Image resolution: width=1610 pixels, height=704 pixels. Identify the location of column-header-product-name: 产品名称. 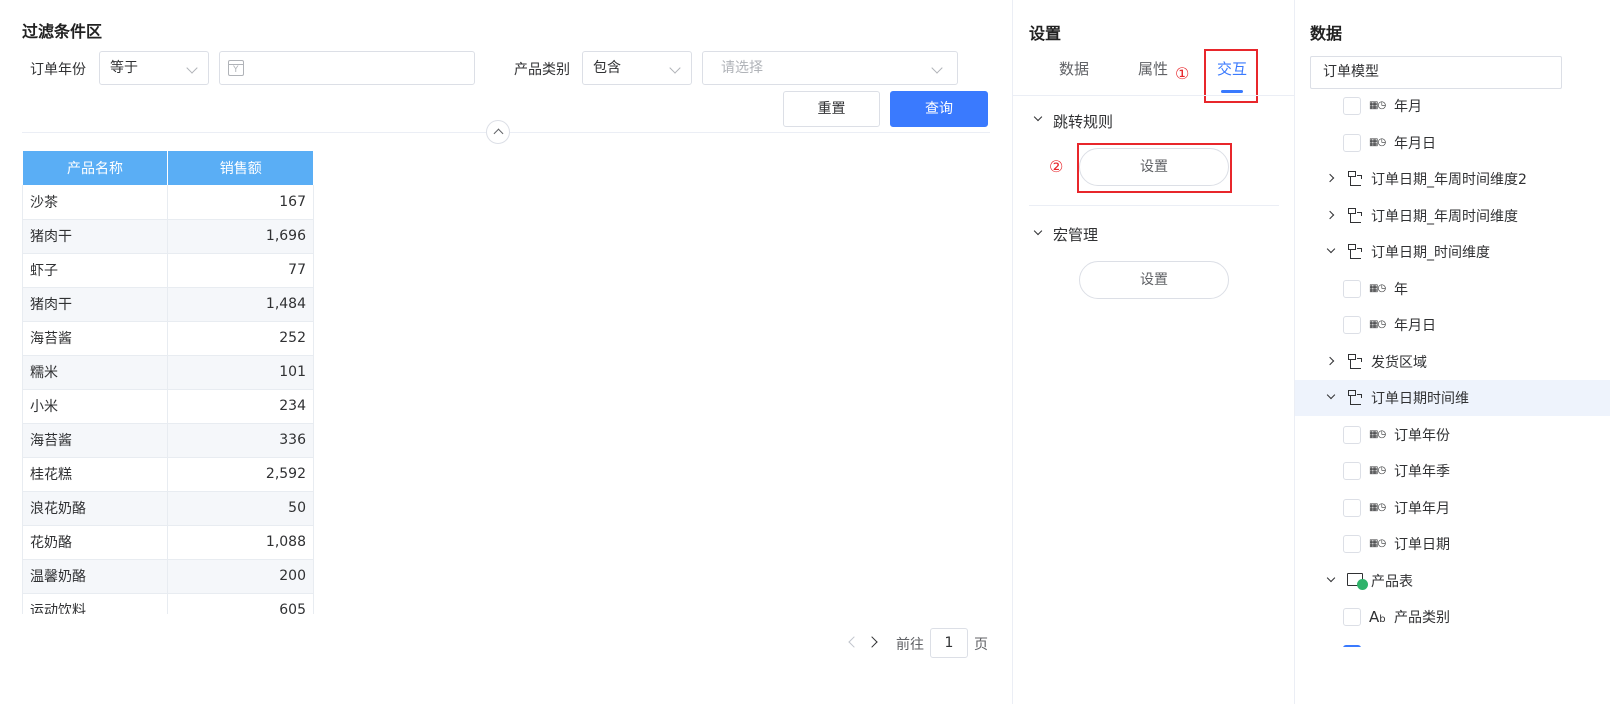
(95, 168).